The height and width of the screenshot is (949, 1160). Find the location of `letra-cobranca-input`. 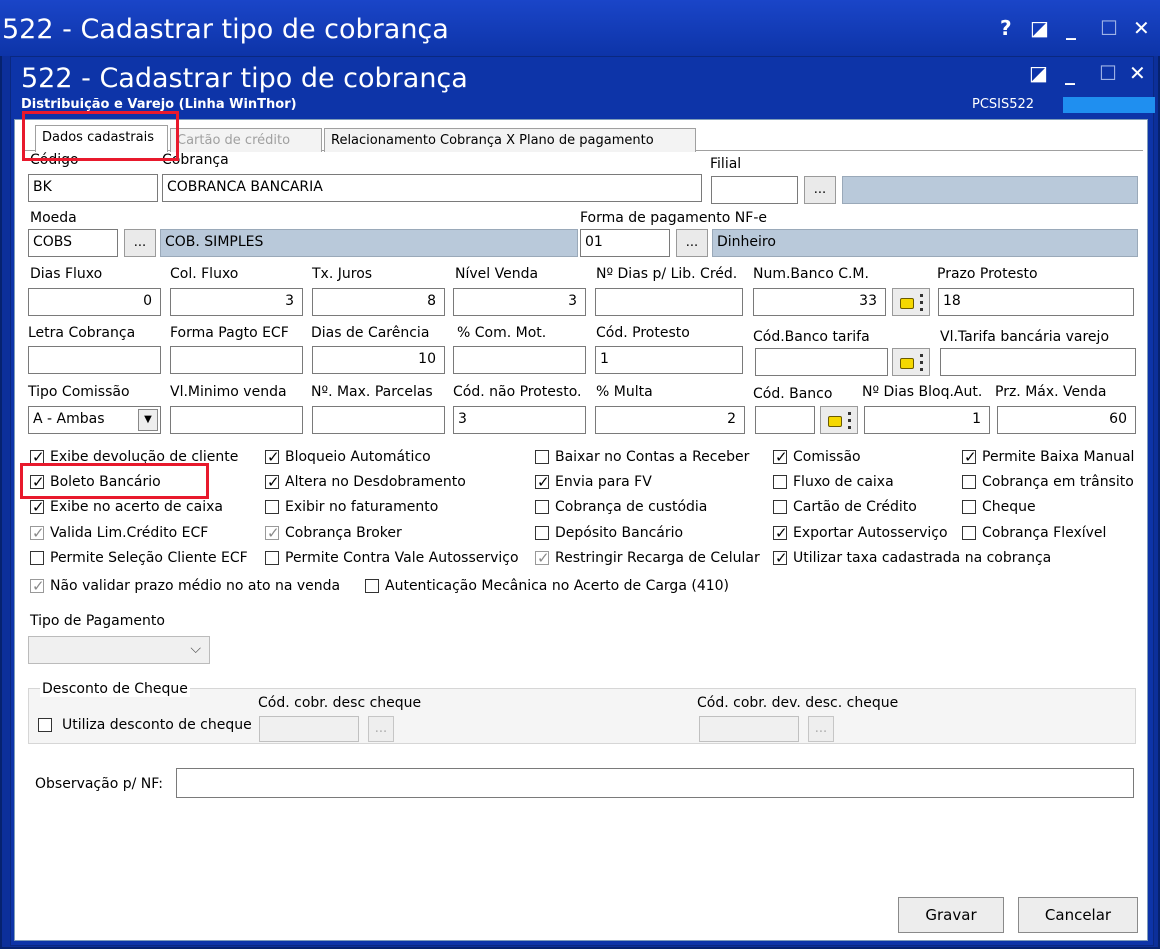

letra-cobranca-input is located at coordinates (94, 360).